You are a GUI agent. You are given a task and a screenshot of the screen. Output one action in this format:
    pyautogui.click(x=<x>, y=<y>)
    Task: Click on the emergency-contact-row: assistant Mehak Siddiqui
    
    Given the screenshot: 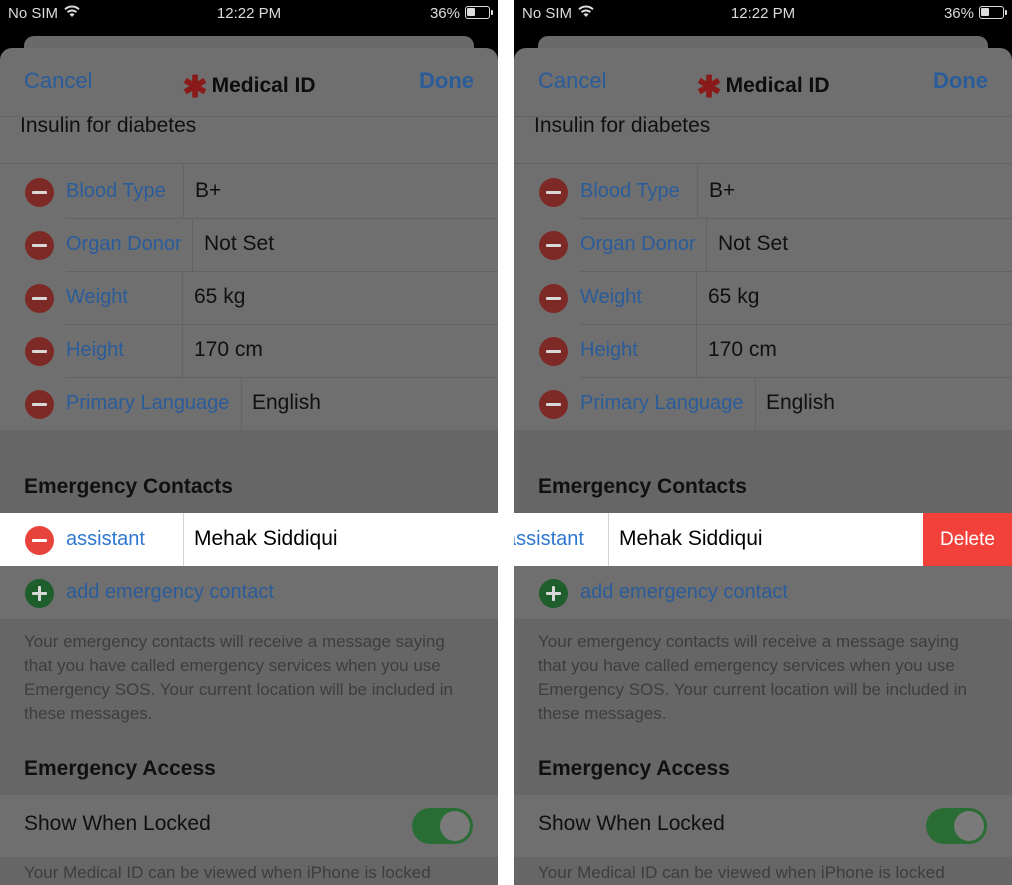 What is the action you would take?
    pyautogui.click(x=249, y=539)
    